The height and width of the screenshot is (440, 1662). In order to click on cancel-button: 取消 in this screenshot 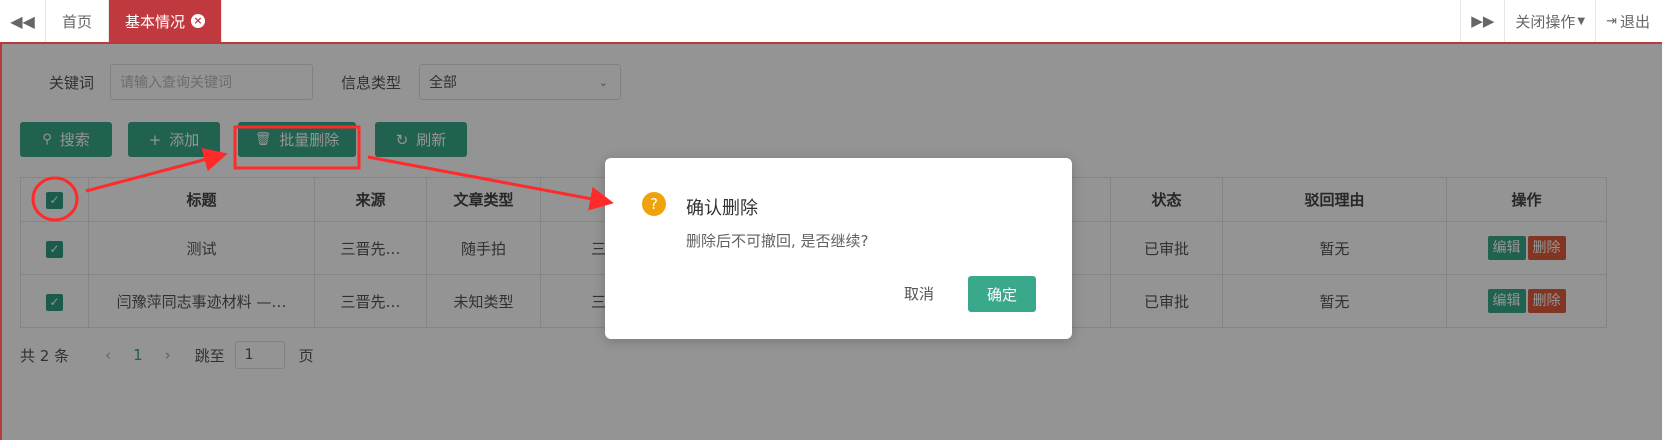, I will do `click(919, 293)`.